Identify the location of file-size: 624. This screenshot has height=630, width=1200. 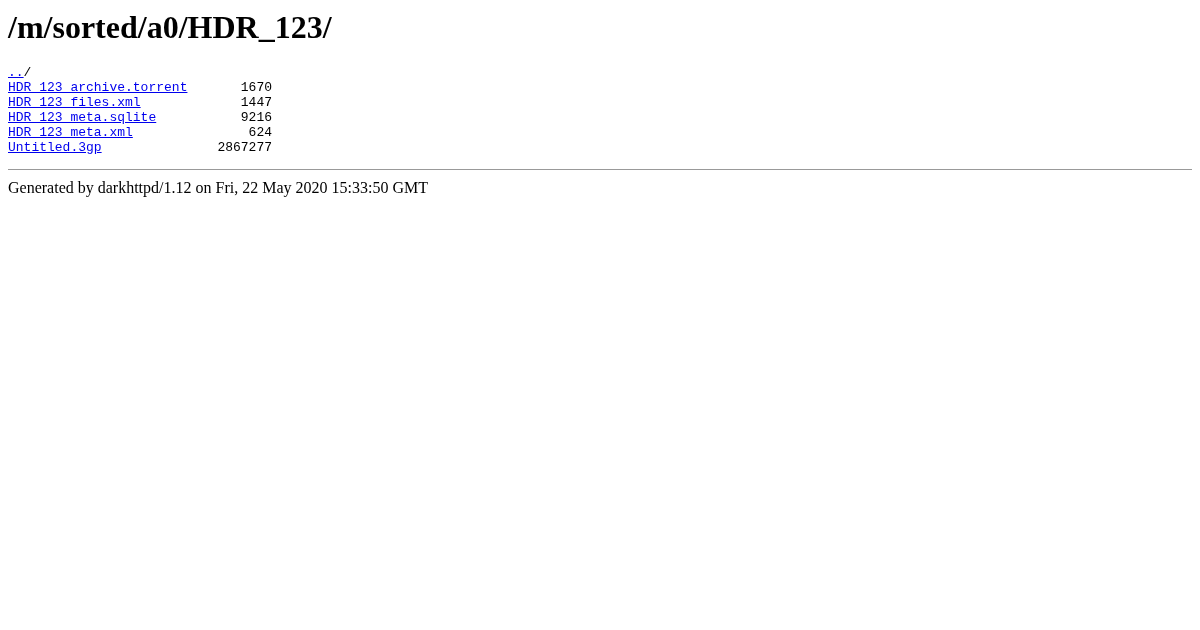
(260, 132).